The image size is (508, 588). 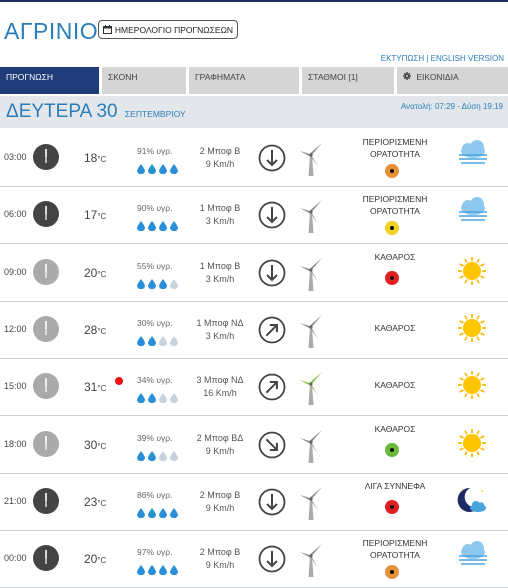 I want to click on temperature: 28°C, so click(x=95, y=330).